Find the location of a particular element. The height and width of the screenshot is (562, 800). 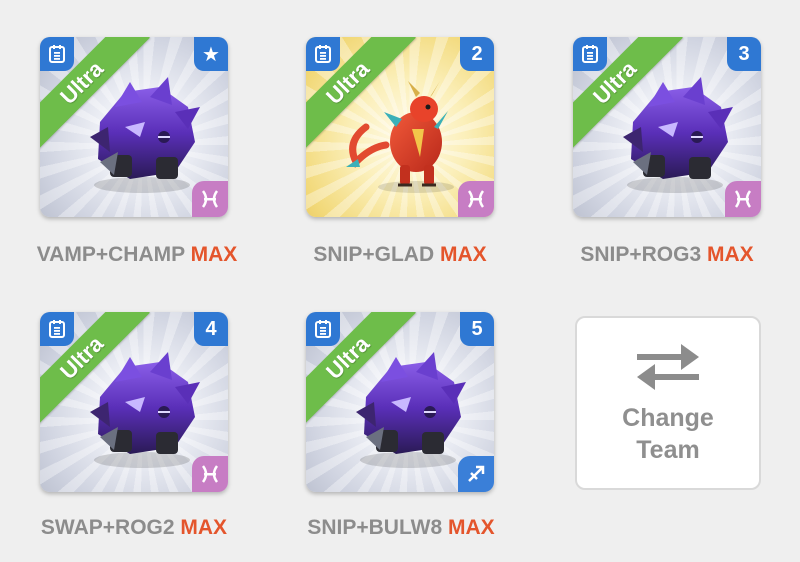

monster-name-label: SNIP+GLAD MAX is located at coordinates (400, 255).